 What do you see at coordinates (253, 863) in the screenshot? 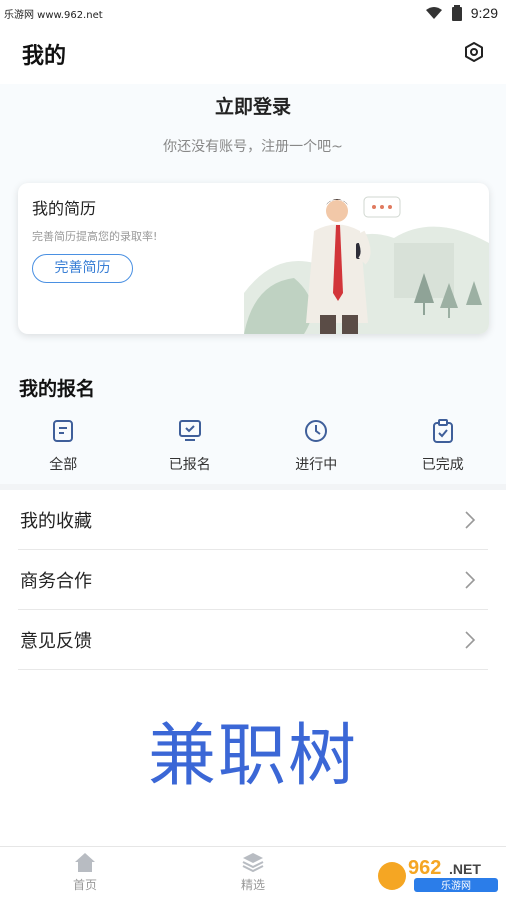
I see `layers-icon` at bounding box center [253, 863].